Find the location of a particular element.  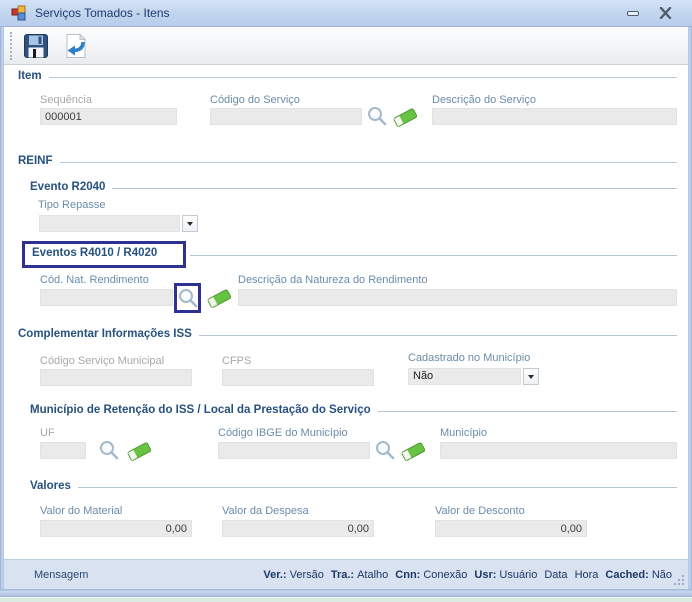

window-border-left is located at coordinates (2, 298).